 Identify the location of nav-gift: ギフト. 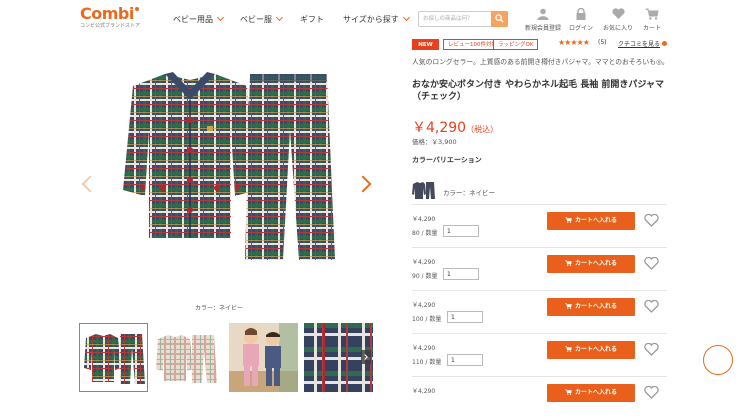
(312, 19).